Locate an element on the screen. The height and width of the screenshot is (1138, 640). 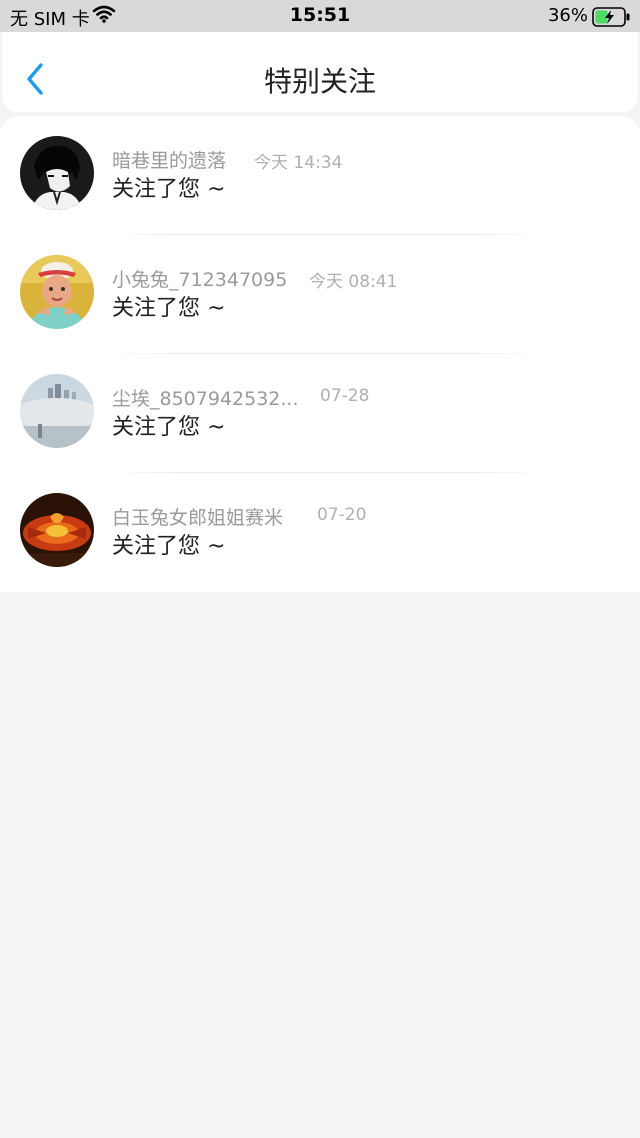
status-time: 15:51 is located at coordinates (320, 15).